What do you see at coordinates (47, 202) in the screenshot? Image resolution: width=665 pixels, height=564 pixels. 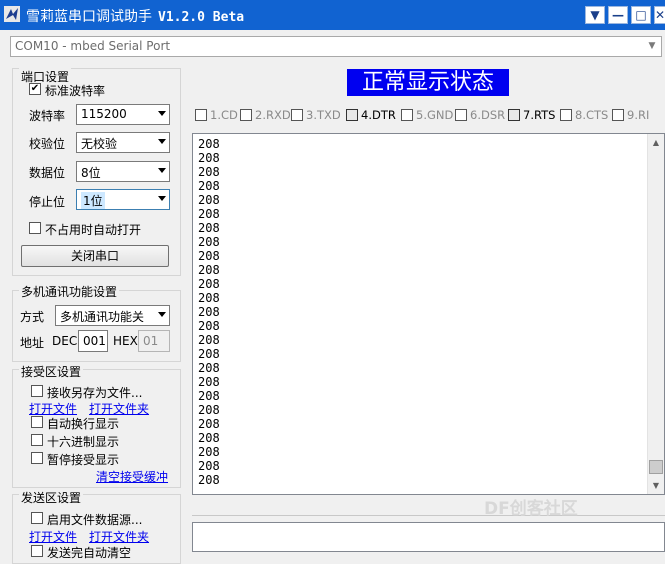 I see `stopbits-label: 停止位` at bounding box center [47, 202].